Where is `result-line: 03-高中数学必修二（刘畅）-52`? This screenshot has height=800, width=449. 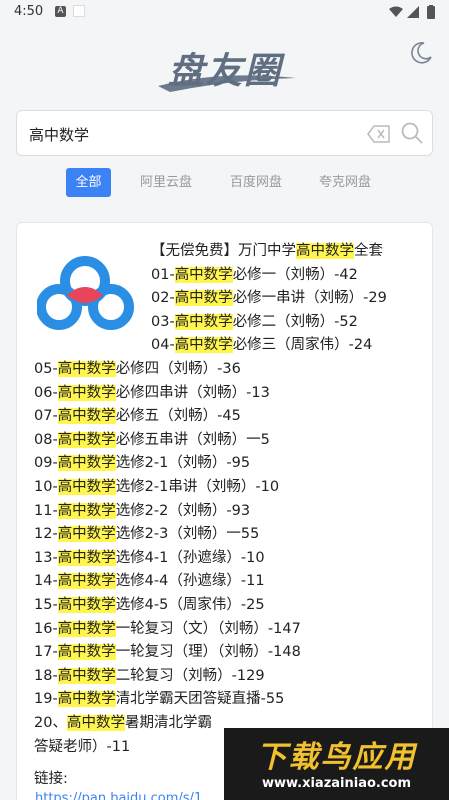
result-line: 03-高中数学必修二（刘畅）-52 is located at coordinates (254, 322).